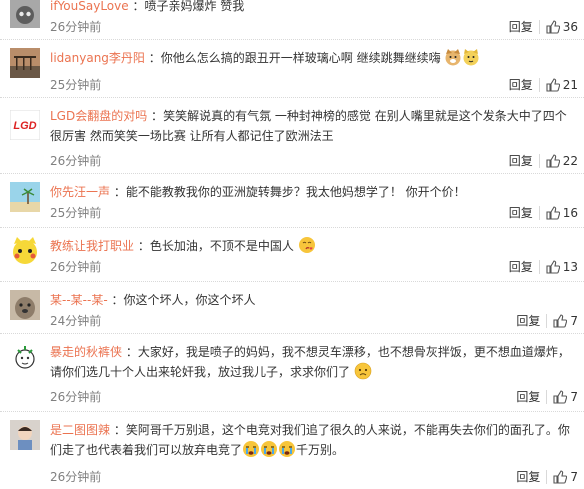  I want to click on like-button: 21, so click(562, 85).